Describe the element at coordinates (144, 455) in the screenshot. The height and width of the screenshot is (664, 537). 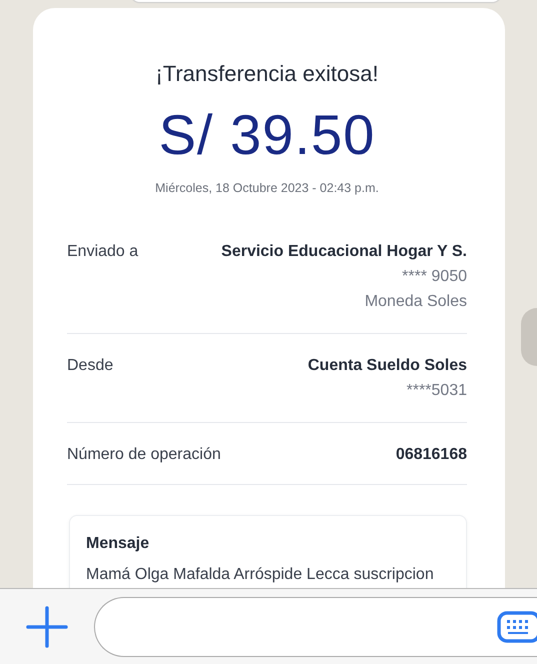
I see `detail-label: Número de operación` at that location.